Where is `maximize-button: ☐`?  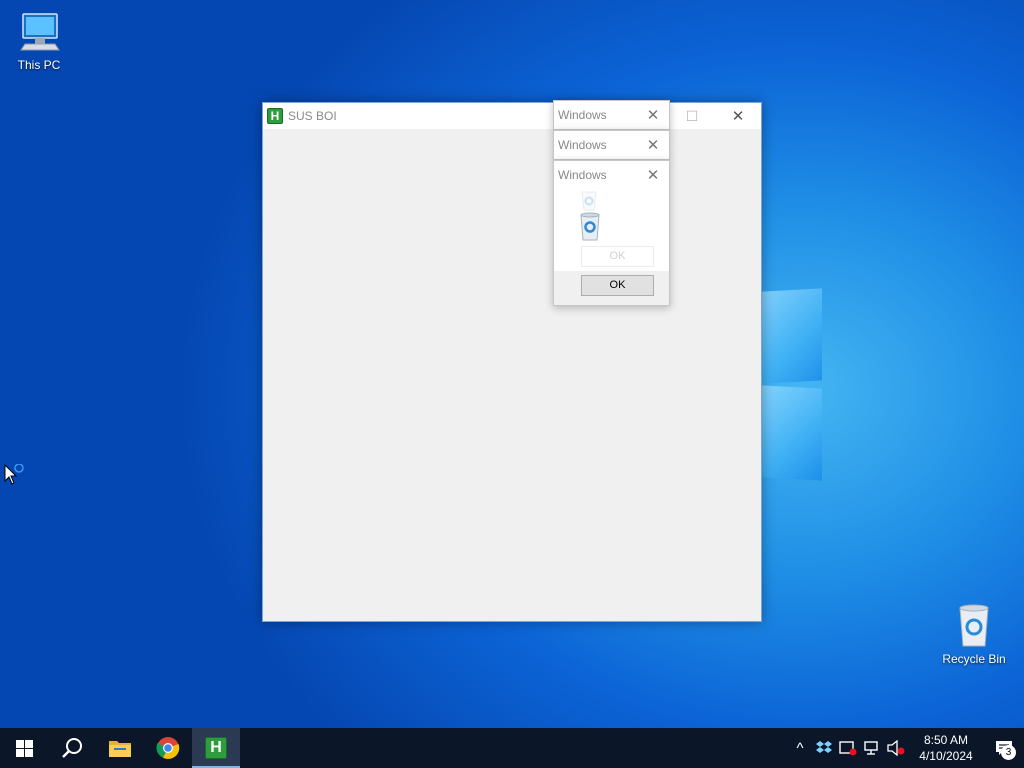 maximize-button: ☐ is located at coordinates (692, 116).